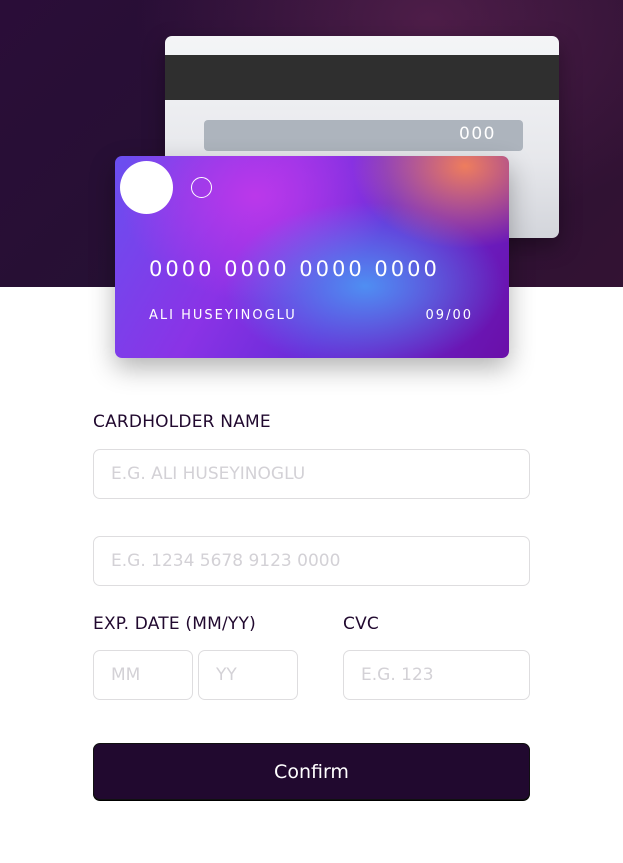  Describe the element at coordinates (182, 422) in the screenshot. I see `cardholder-name-label: CARDHOLDER NAME` at that location.